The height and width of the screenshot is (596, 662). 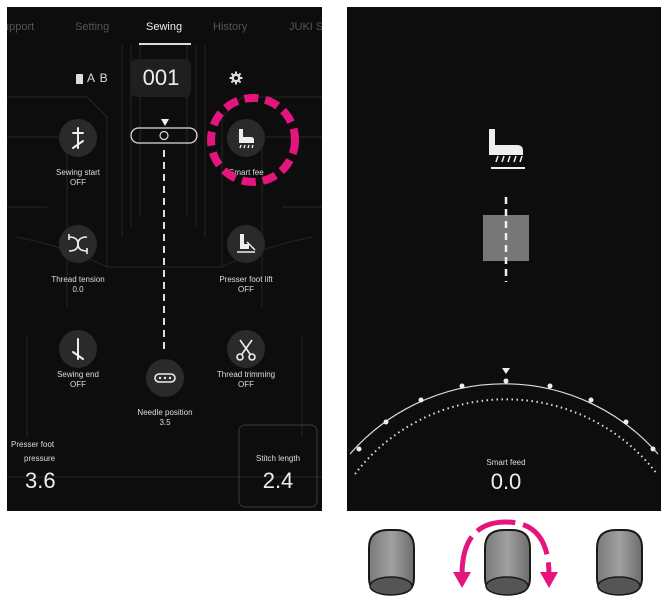 I want to click on knob-illustration, so click(x=505, y=557).